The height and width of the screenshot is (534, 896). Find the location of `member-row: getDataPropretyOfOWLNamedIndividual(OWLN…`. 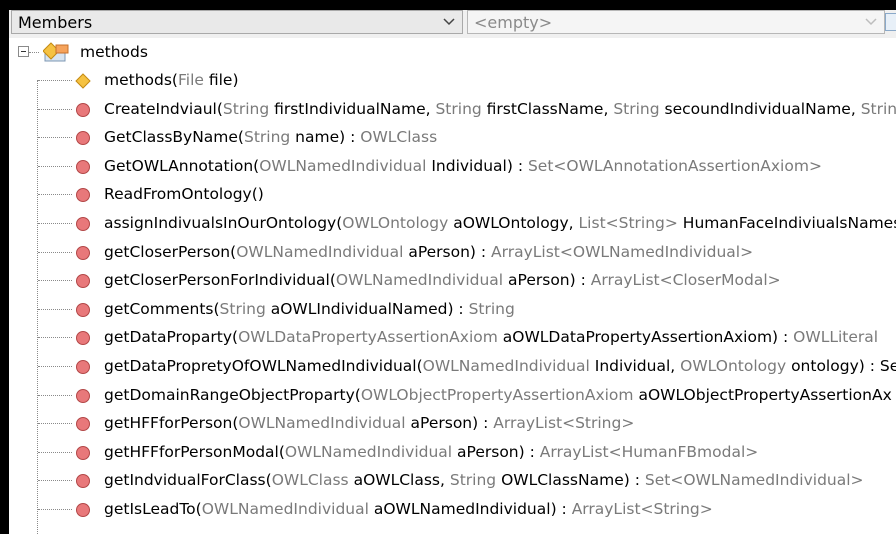

member-row: getDataPropretyOfOWLNamedIndividual(OWLN… is located at coordinates (452, 366).